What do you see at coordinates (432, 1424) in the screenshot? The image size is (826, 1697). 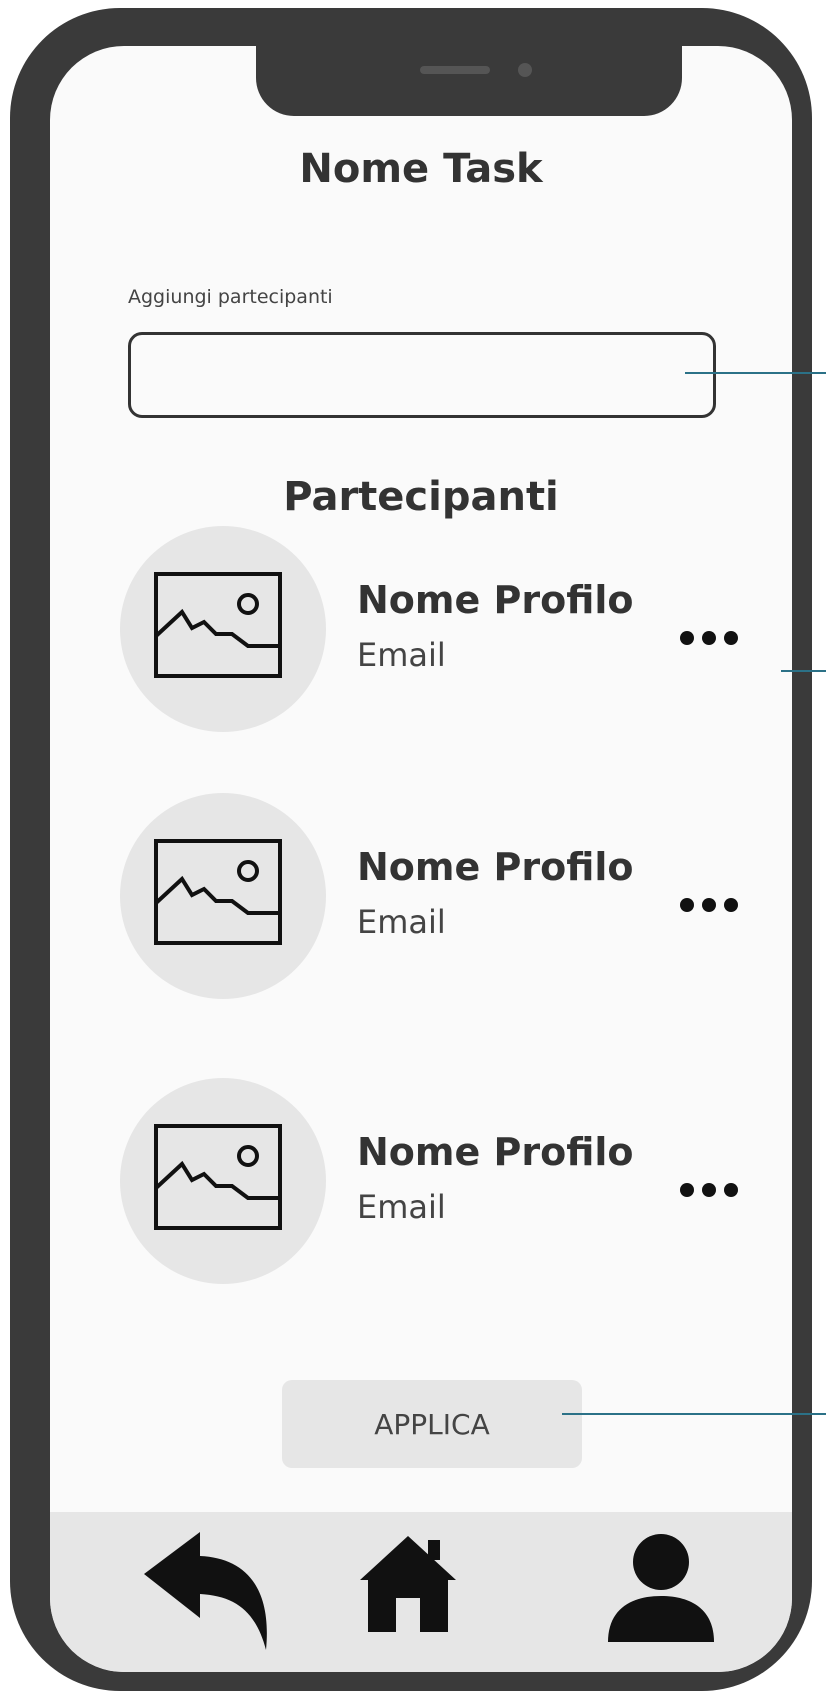 I see `apply-button: APPLICA` at bounding box center [432, 1424].